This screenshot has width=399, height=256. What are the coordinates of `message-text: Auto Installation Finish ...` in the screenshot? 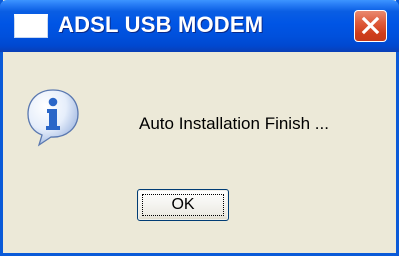 It's located at (234, 123).